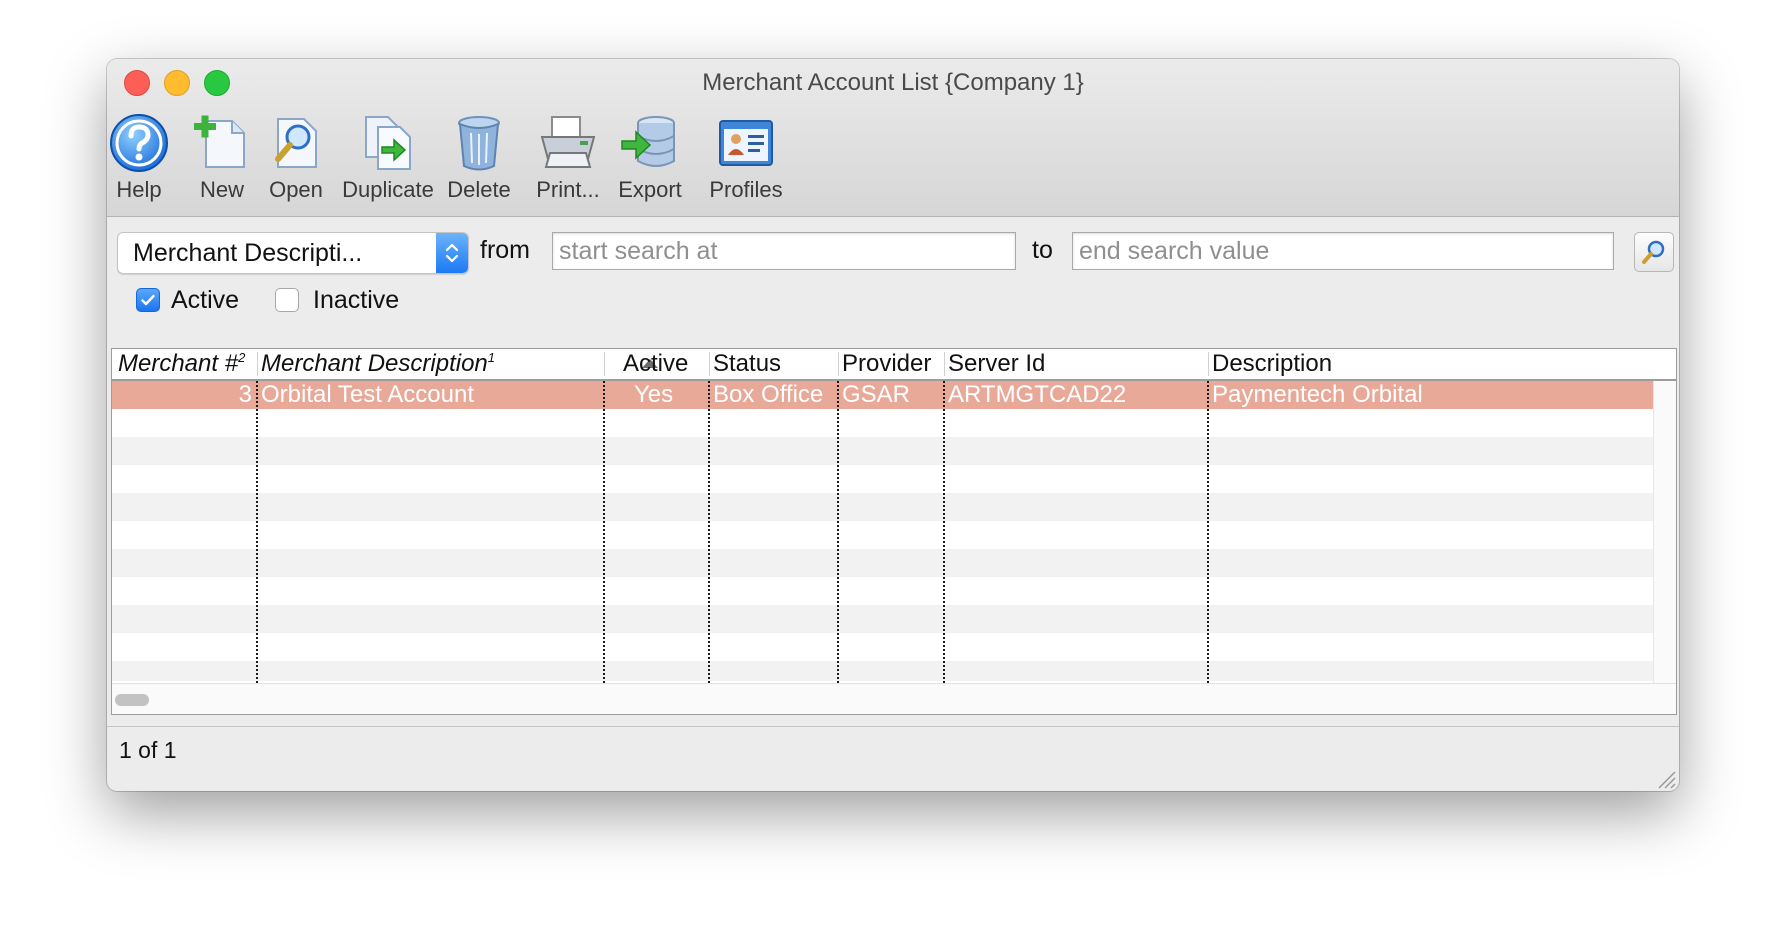  What do you see at coordinates (479, 189) in the screenshot?
I see `delete-label: Delete` at bounding box center [479, 189].